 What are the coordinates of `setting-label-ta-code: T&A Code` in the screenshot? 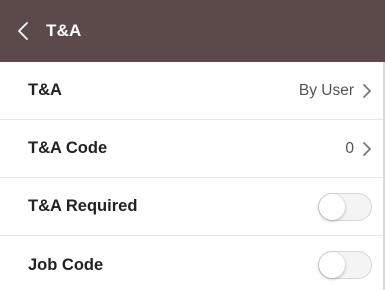 It's located at (68, 148).